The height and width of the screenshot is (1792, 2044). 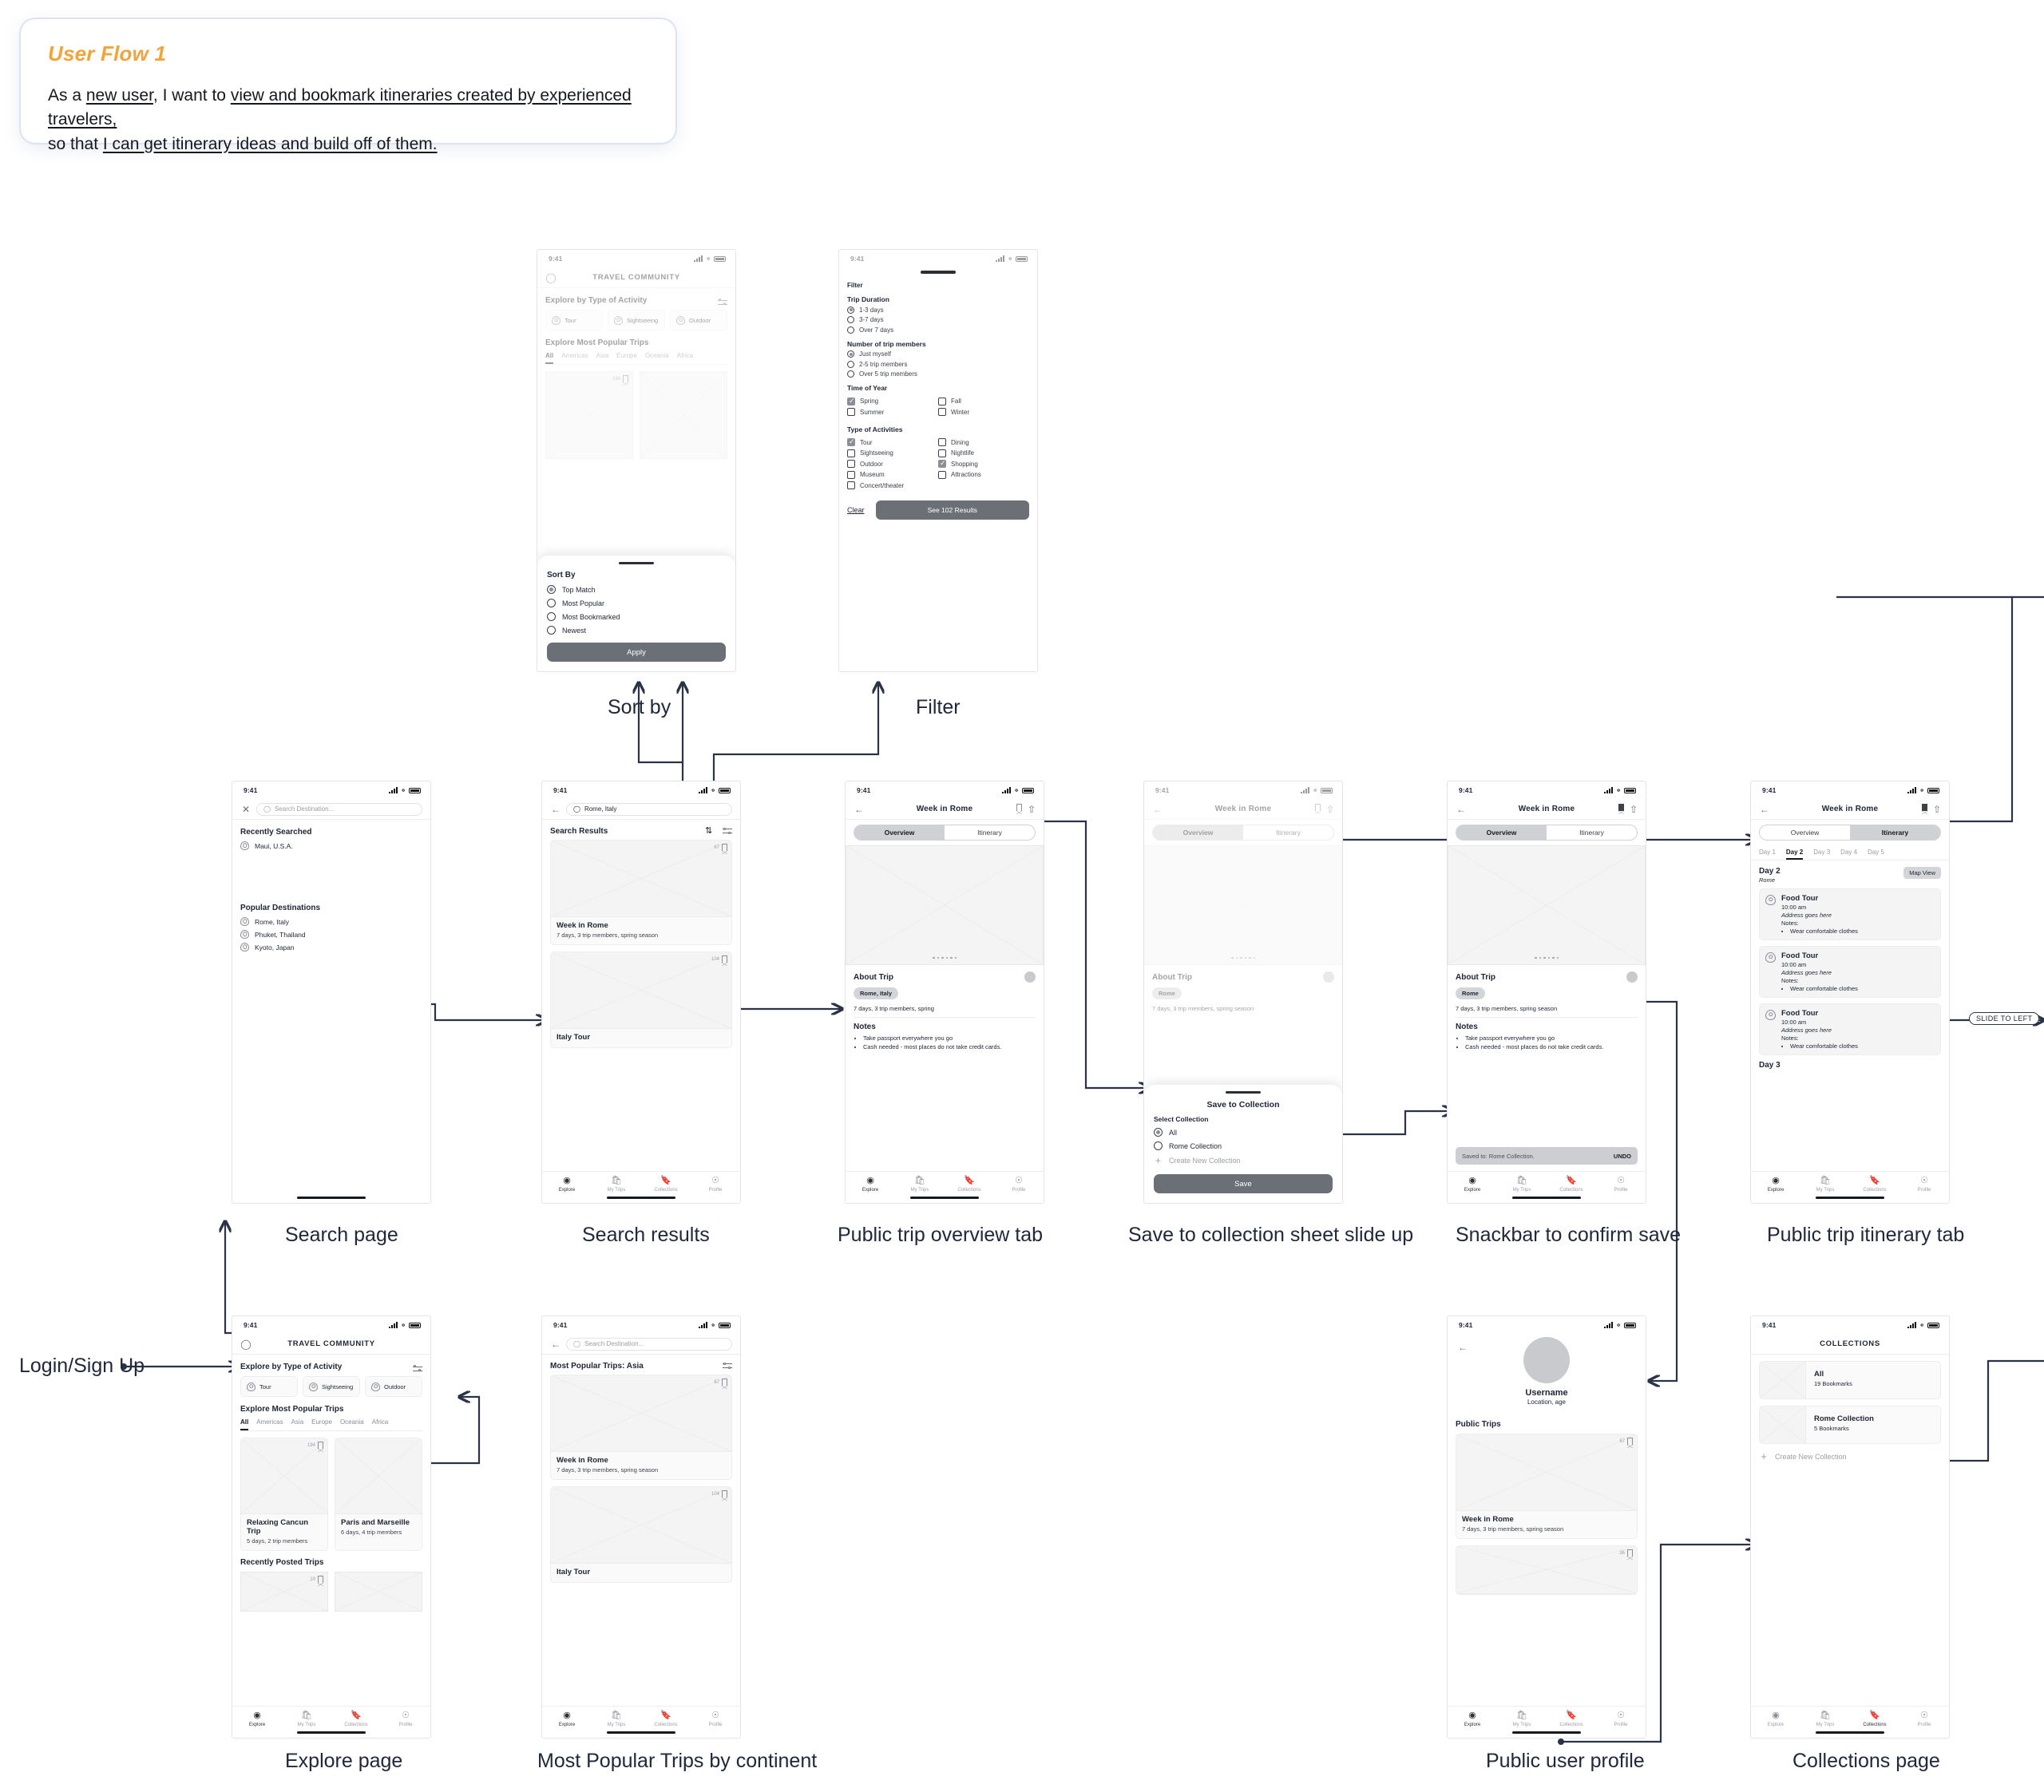 What do you see at coordinates (892, 464) in the screenshot?
I see `filter-option-outdoor: Outdoor` at bounding box center [892, 464].